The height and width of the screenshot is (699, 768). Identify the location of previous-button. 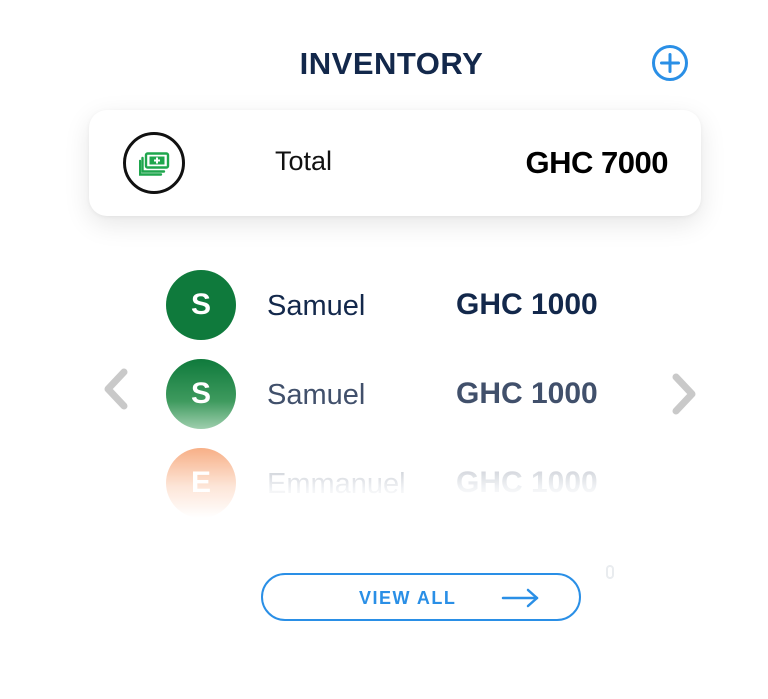
(115, 391).